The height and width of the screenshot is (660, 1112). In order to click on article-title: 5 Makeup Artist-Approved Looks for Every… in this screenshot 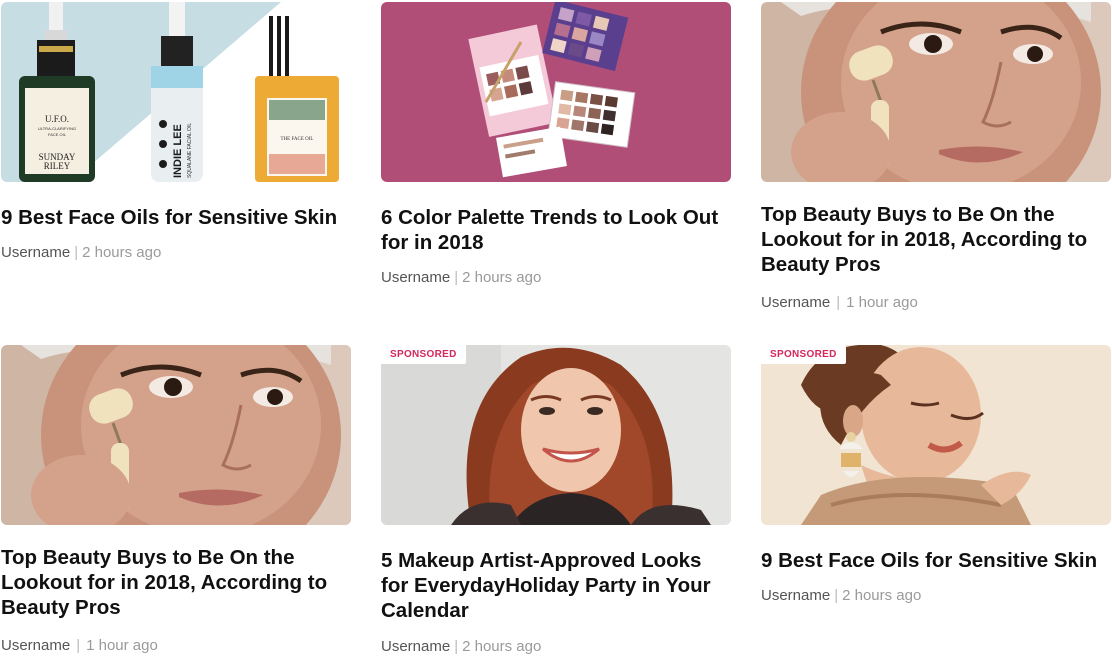, I will do `click(556, 585)`.